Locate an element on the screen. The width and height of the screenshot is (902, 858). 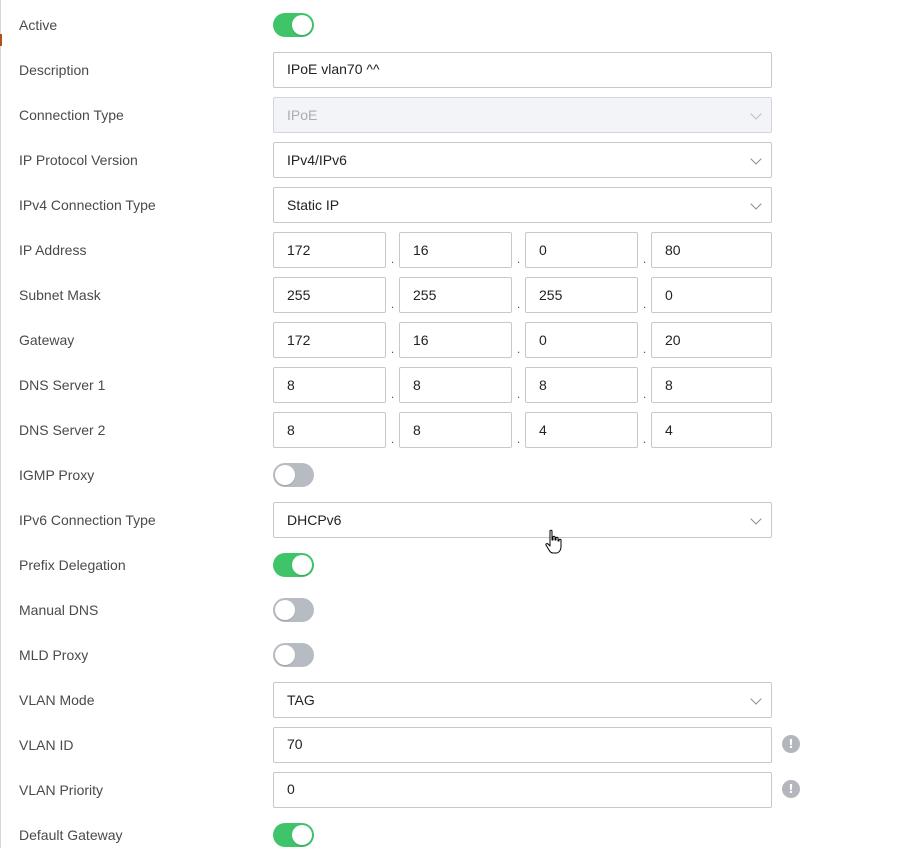
igmp-proxy-toggle is located at coordinates (293, 475).